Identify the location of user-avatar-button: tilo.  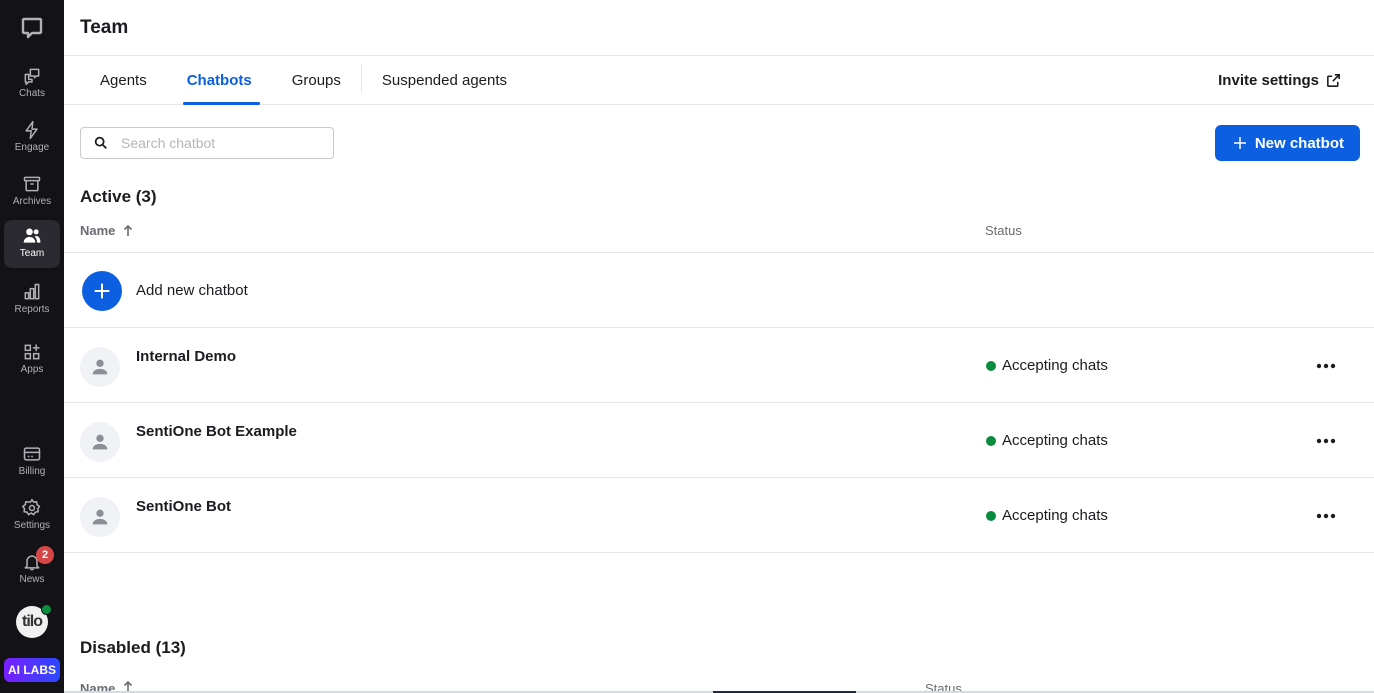
(34, 621).